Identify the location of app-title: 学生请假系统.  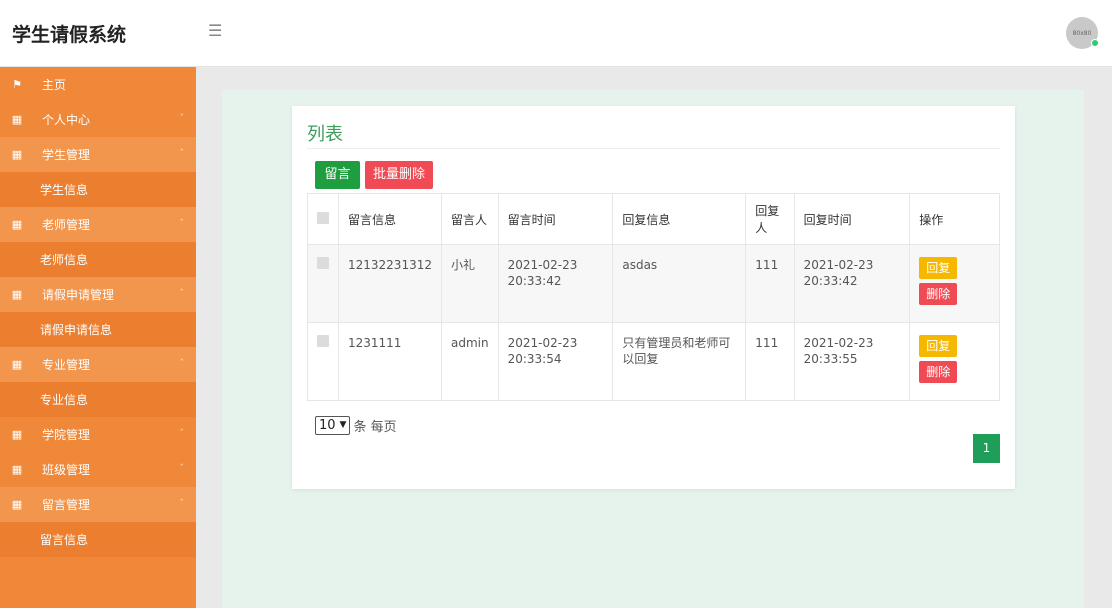
(69, 35).